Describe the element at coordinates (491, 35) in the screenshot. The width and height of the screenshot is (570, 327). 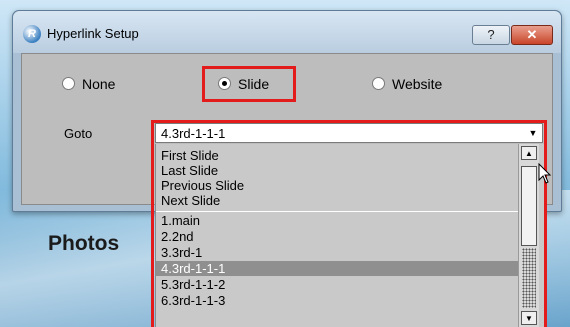
I see `help-button: ?` at that location.